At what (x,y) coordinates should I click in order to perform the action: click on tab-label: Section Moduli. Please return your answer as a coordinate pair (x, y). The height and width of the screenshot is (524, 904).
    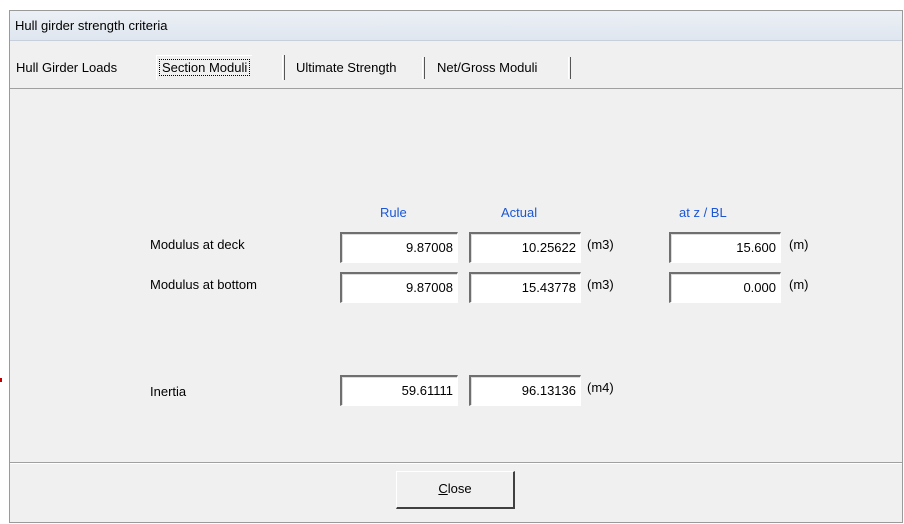
    Looking at the image, I should click on (204, 67).